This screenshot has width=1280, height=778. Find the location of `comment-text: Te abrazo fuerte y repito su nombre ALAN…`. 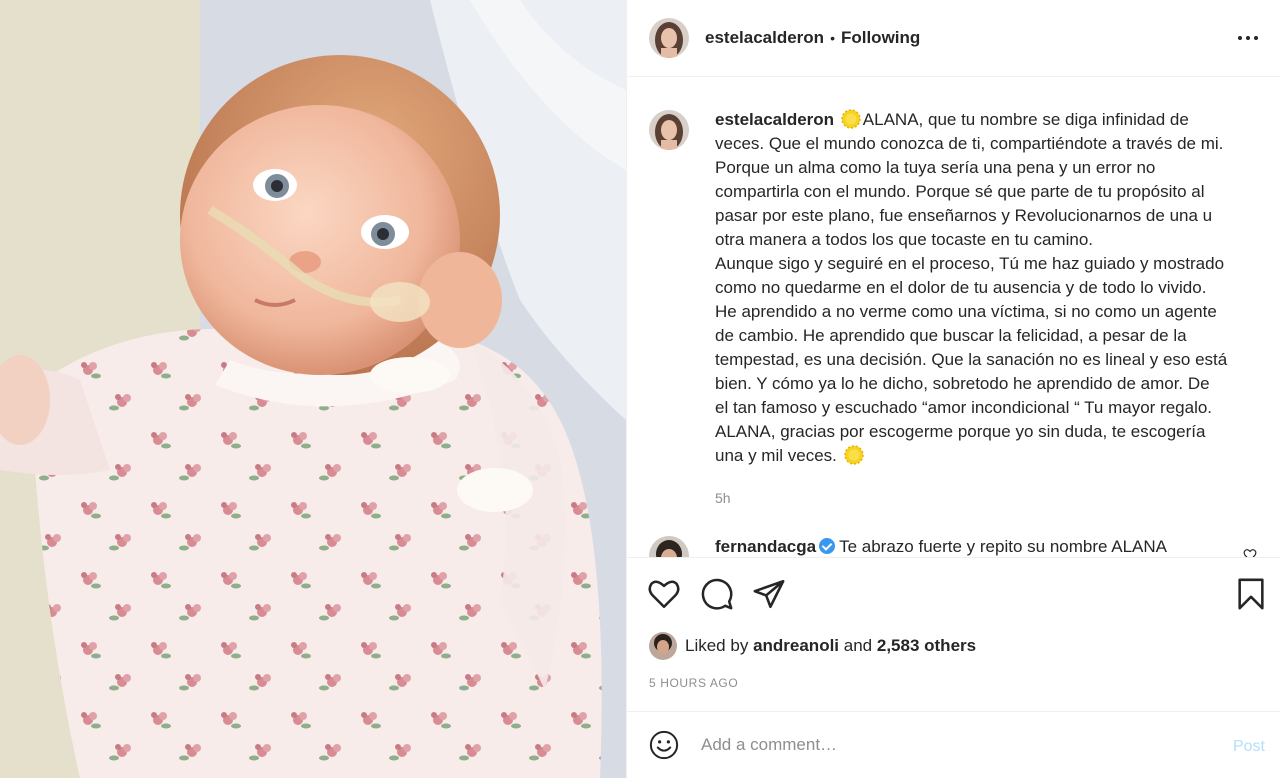

comment-text: Te abrazo fuerte y repito su nombre ALAN… is located at coordinates (1003, 546).